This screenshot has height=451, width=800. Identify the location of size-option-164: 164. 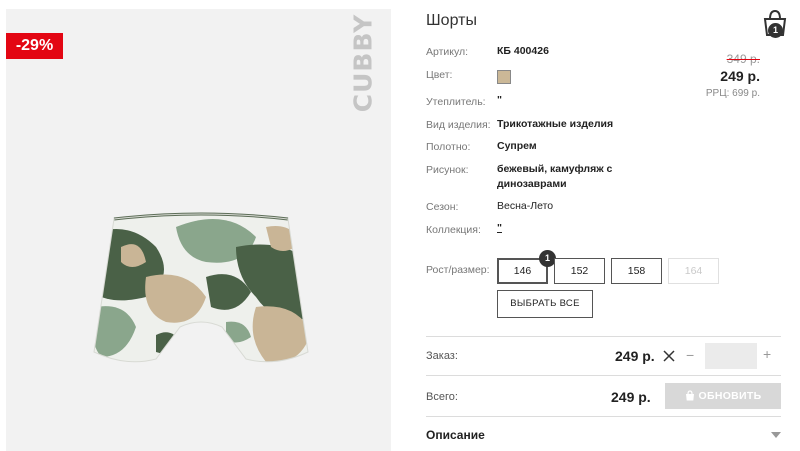
(693, 271).